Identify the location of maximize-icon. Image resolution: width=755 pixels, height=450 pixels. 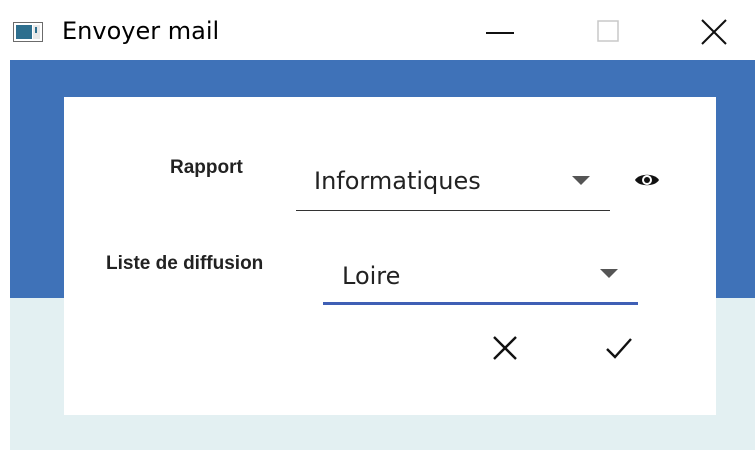
(609, 32).